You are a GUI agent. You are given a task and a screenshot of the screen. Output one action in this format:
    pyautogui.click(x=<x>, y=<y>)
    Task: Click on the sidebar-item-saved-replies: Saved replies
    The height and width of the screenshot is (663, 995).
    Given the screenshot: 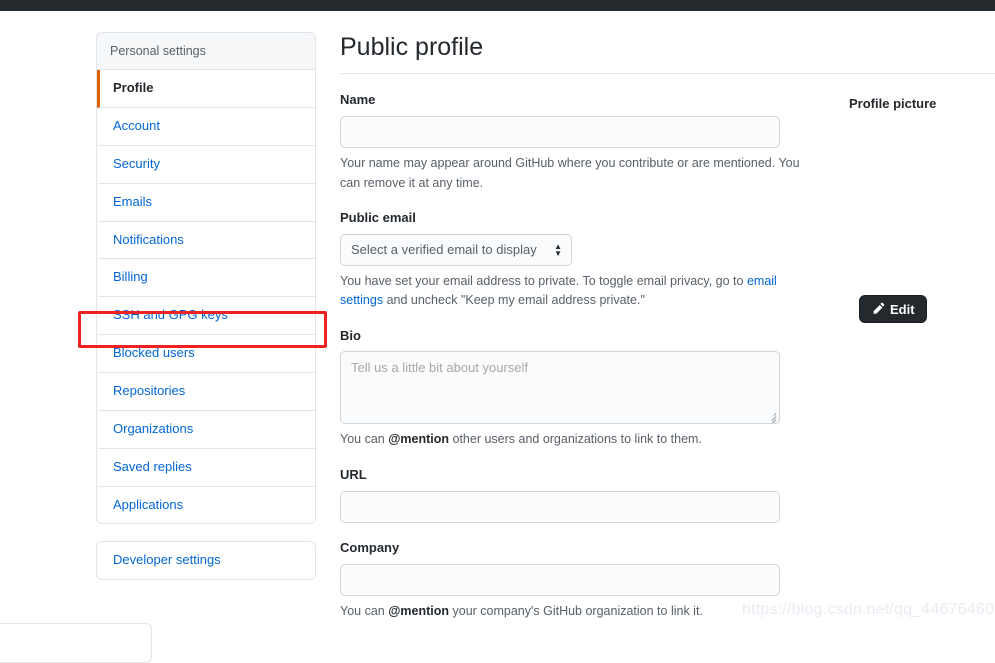 What is the action you would take?
    pyautogui.click(x=206, y=467)
    